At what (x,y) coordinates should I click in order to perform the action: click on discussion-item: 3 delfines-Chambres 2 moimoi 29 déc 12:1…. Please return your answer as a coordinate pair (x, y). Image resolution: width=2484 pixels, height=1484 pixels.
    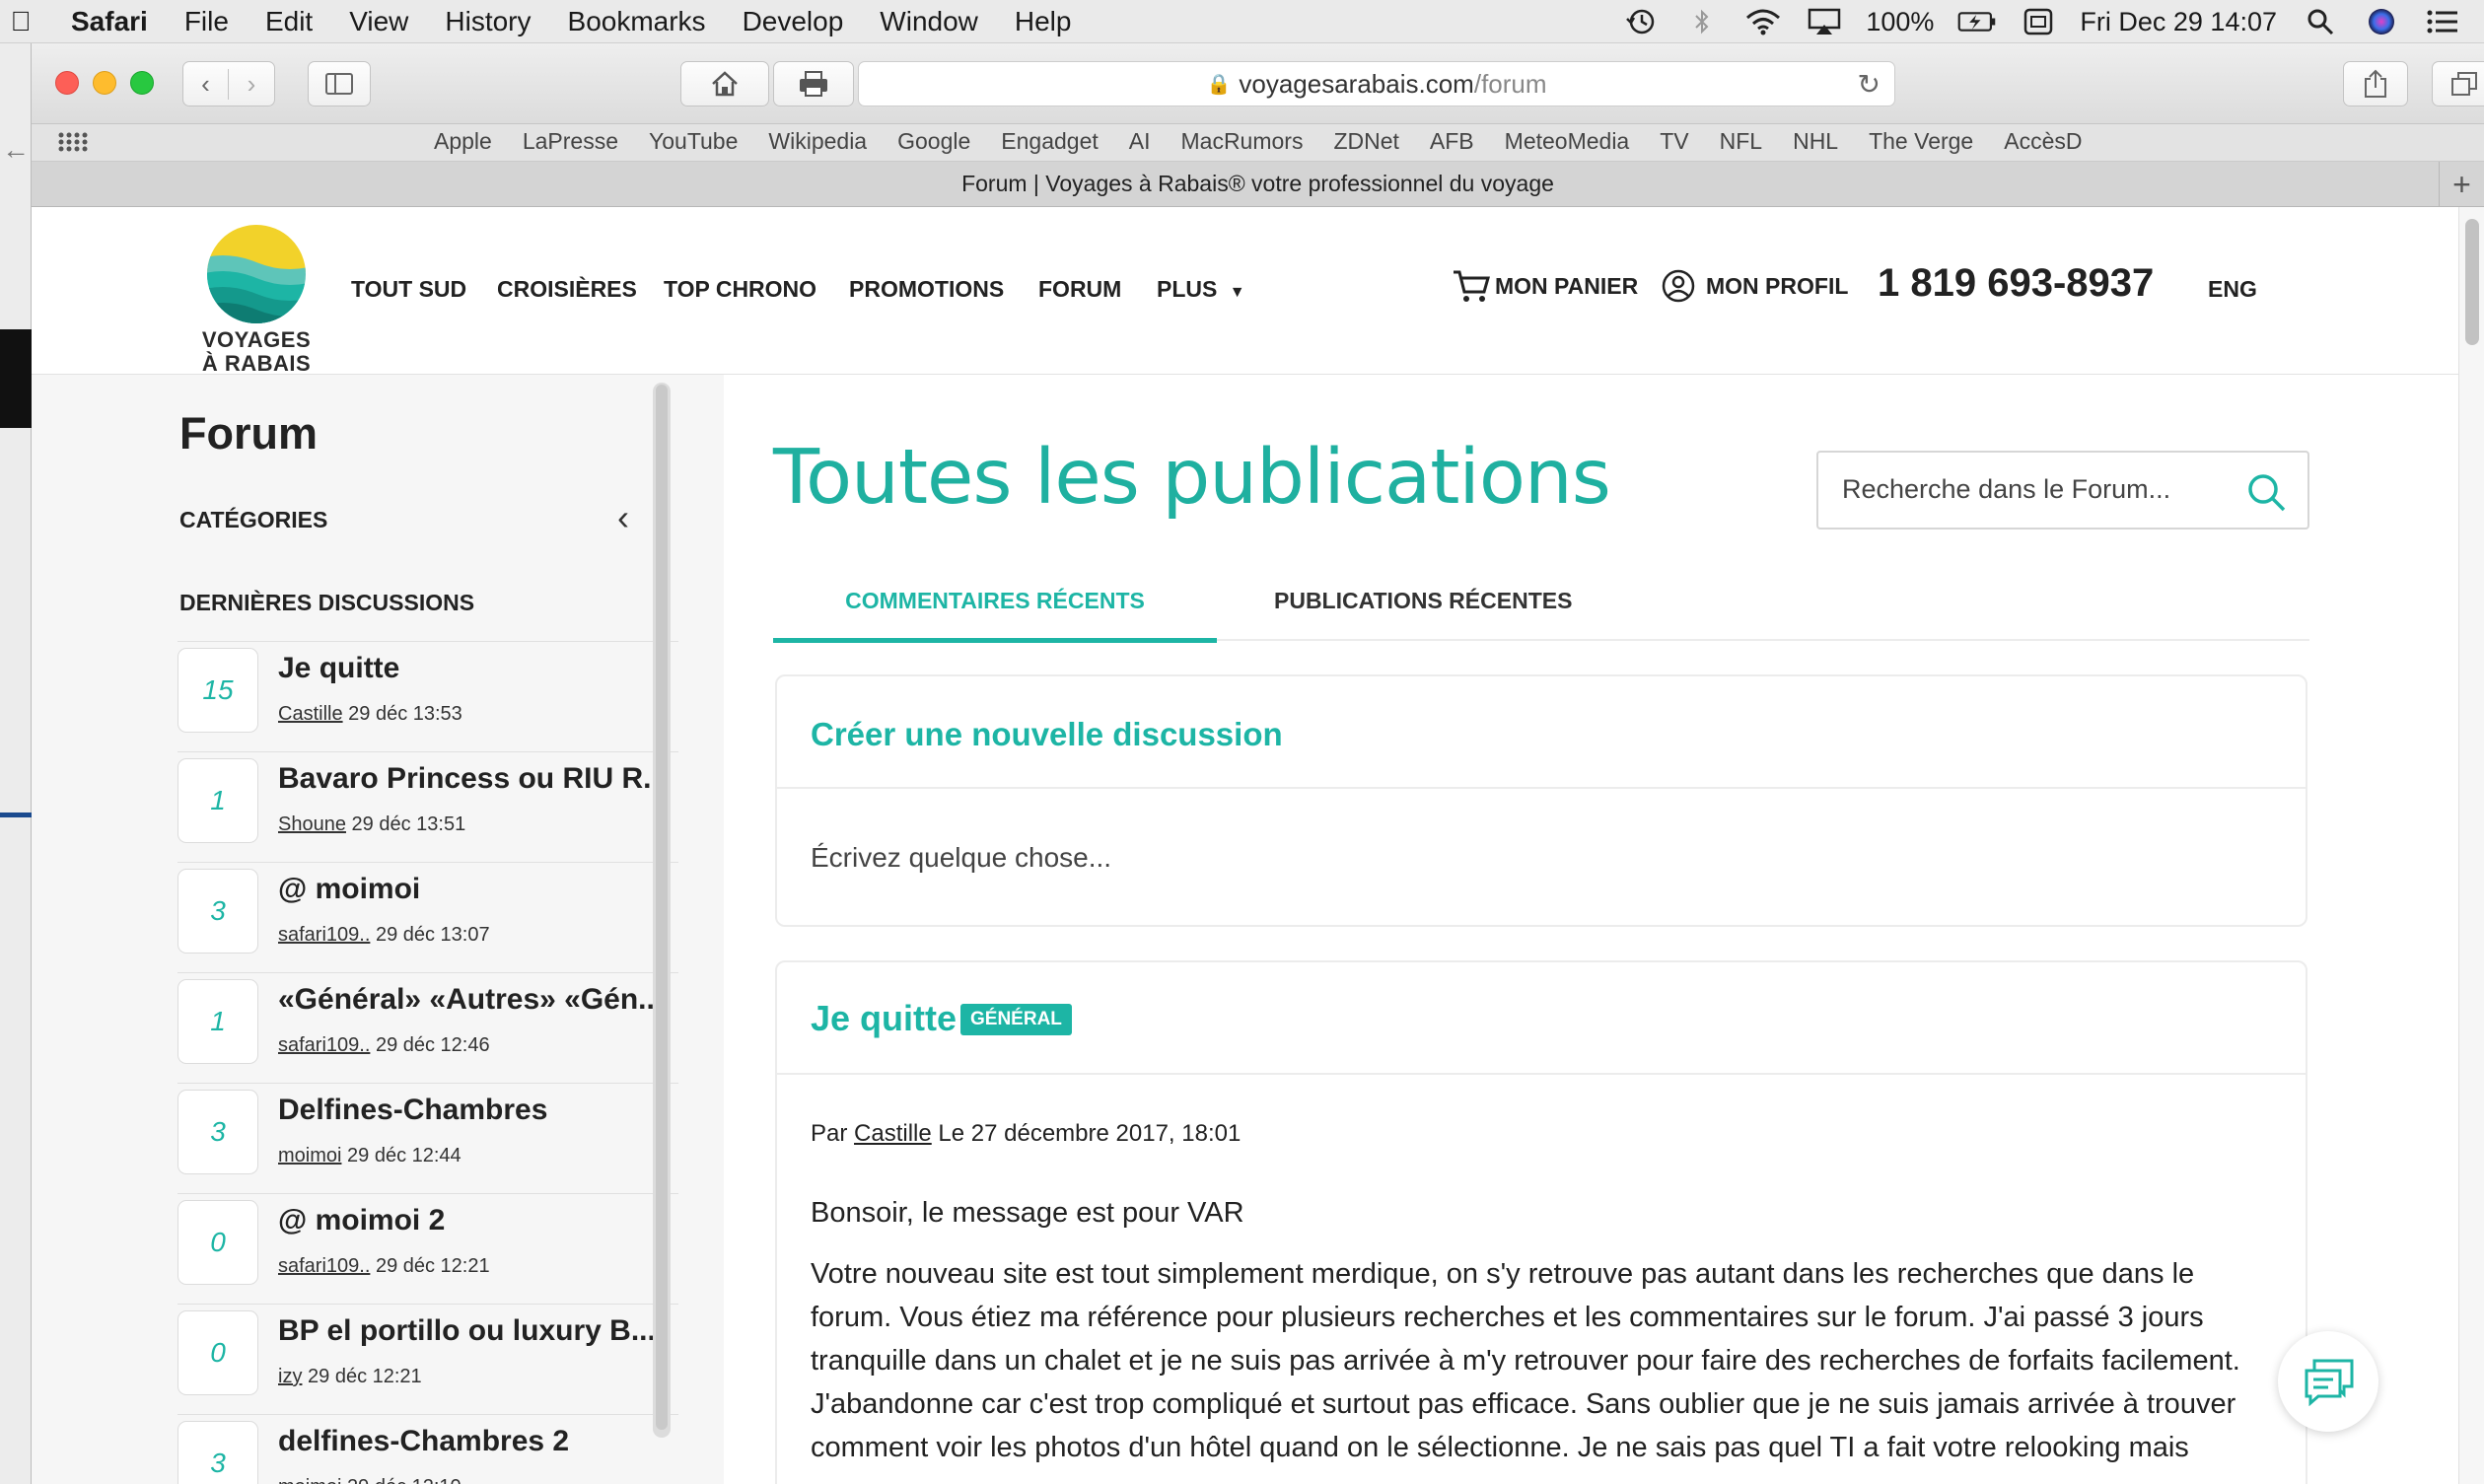
    Looking at the image, I should click on (427, 1449).